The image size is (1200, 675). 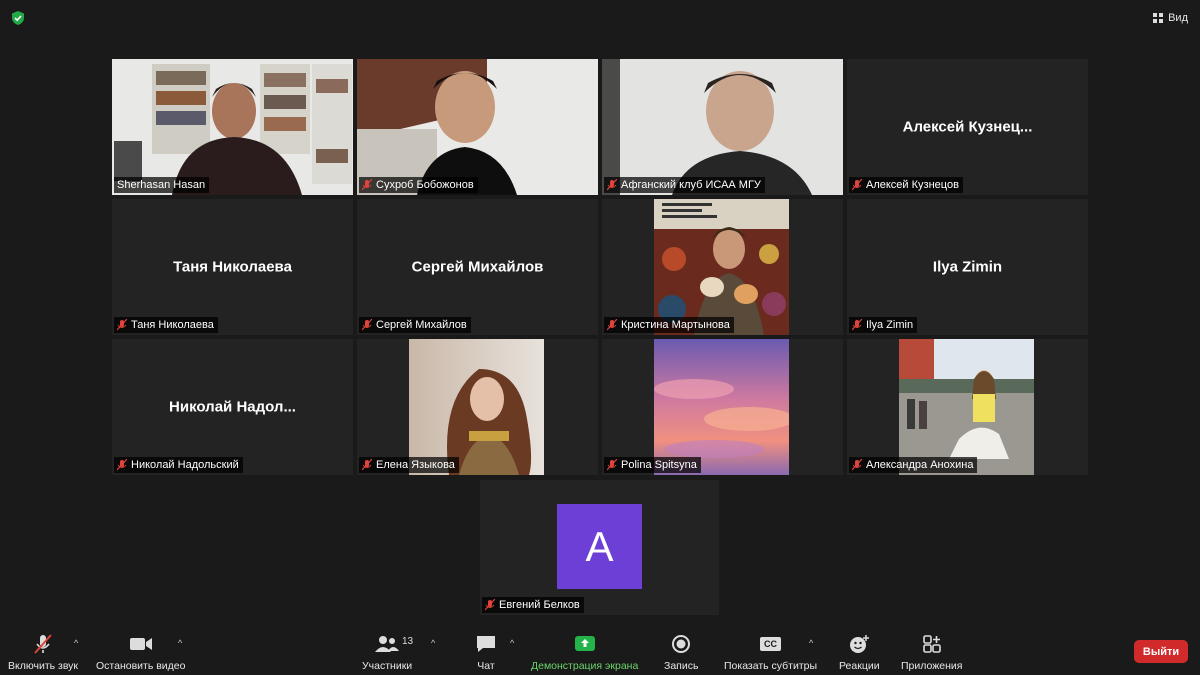 What do you see at coordinates (387, 666) in the screenshot?
I see `participants-label: Участники` at bounding box center [387, 666].